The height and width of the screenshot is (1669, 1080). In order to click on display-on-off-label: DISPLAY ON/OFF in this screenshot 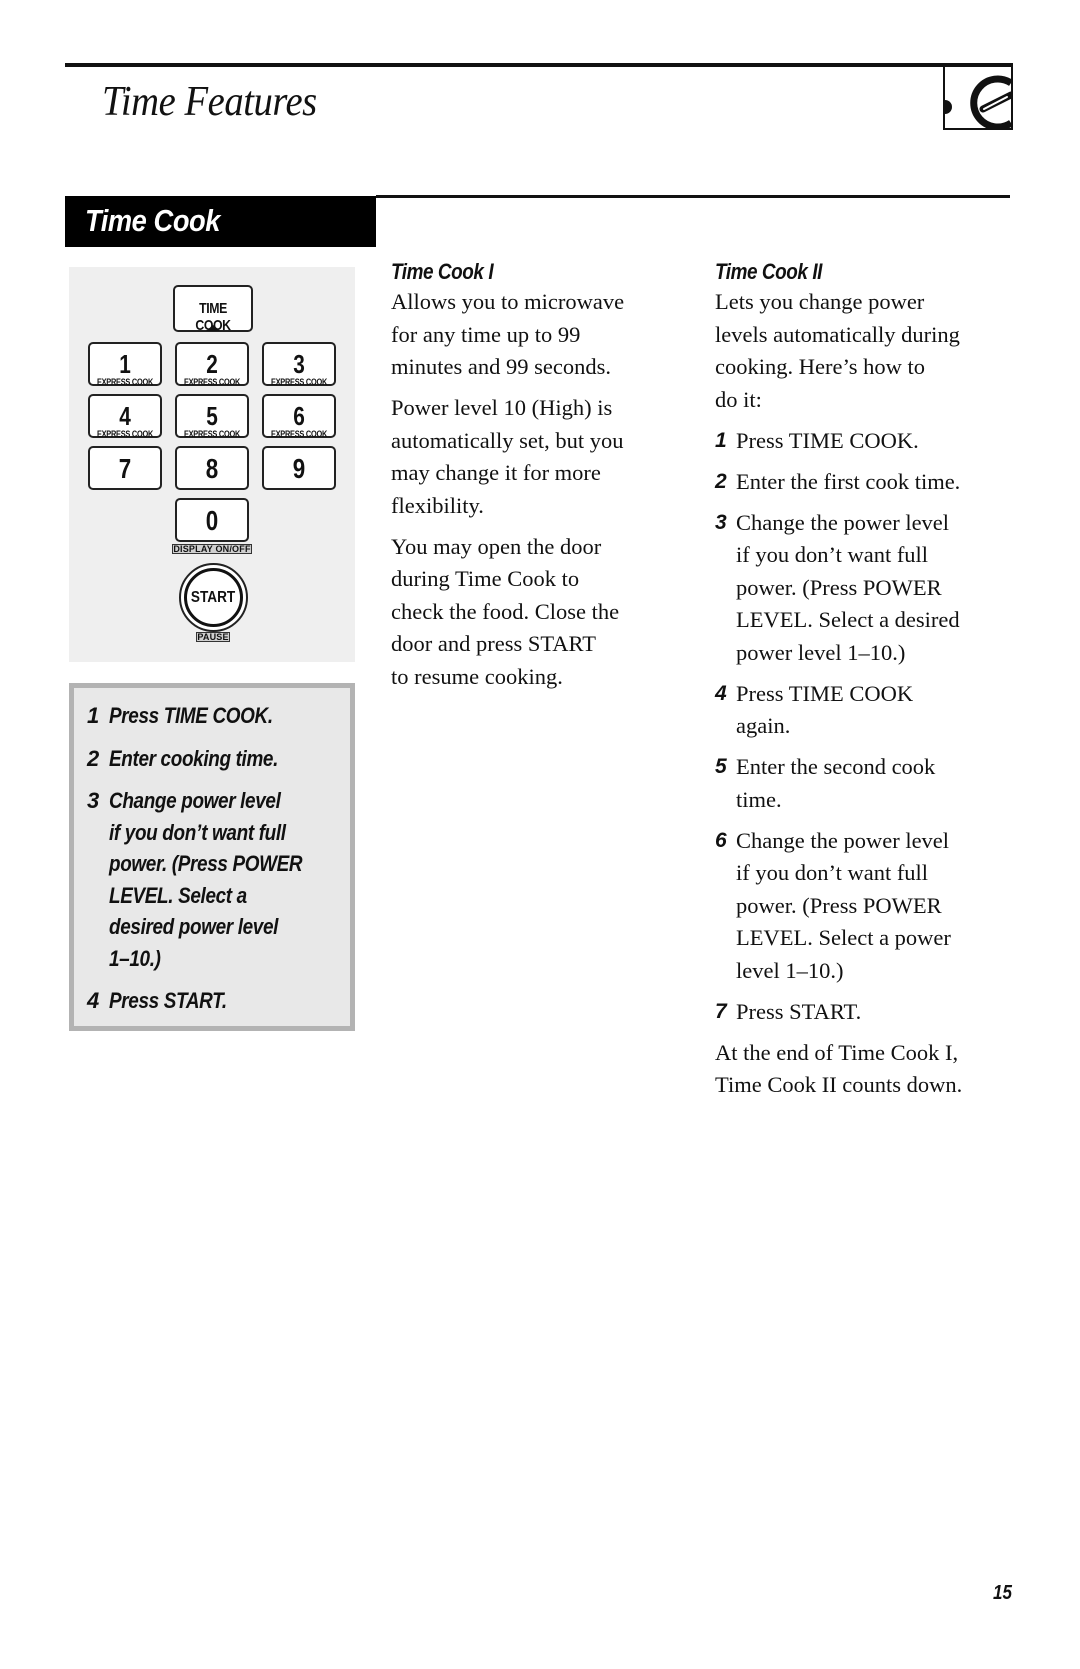, I will do `click(212, 549)`.